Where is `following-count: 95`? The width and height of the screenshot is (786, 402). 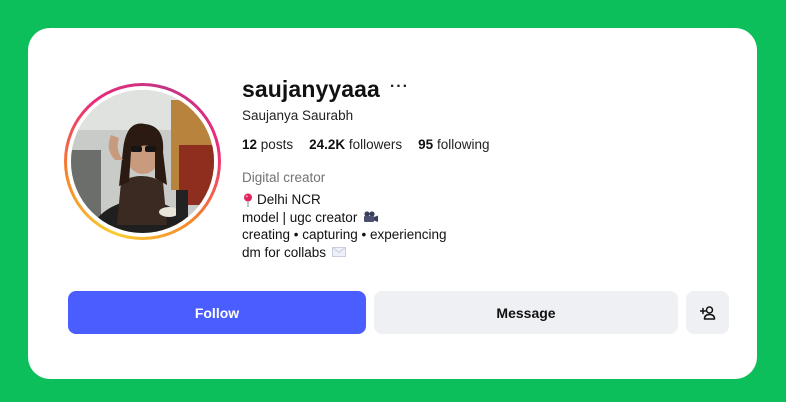
following-count: 95 is located at coordinates (426, 144).